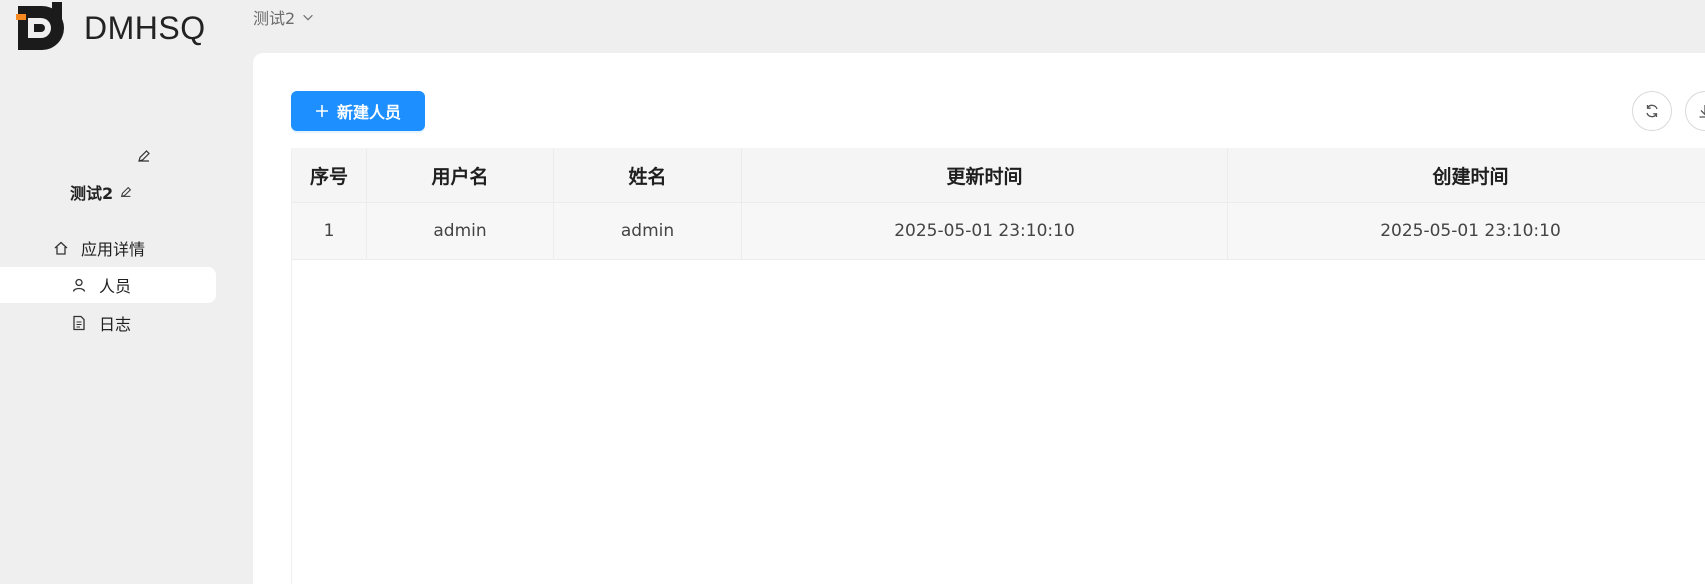 The width and height of the screenshot is (1705, 584). What do you see at coordinates (1466, 175) in the screenshot?
I see `column-header-created-at: 创建时间` at bounding box center [1466, 175].